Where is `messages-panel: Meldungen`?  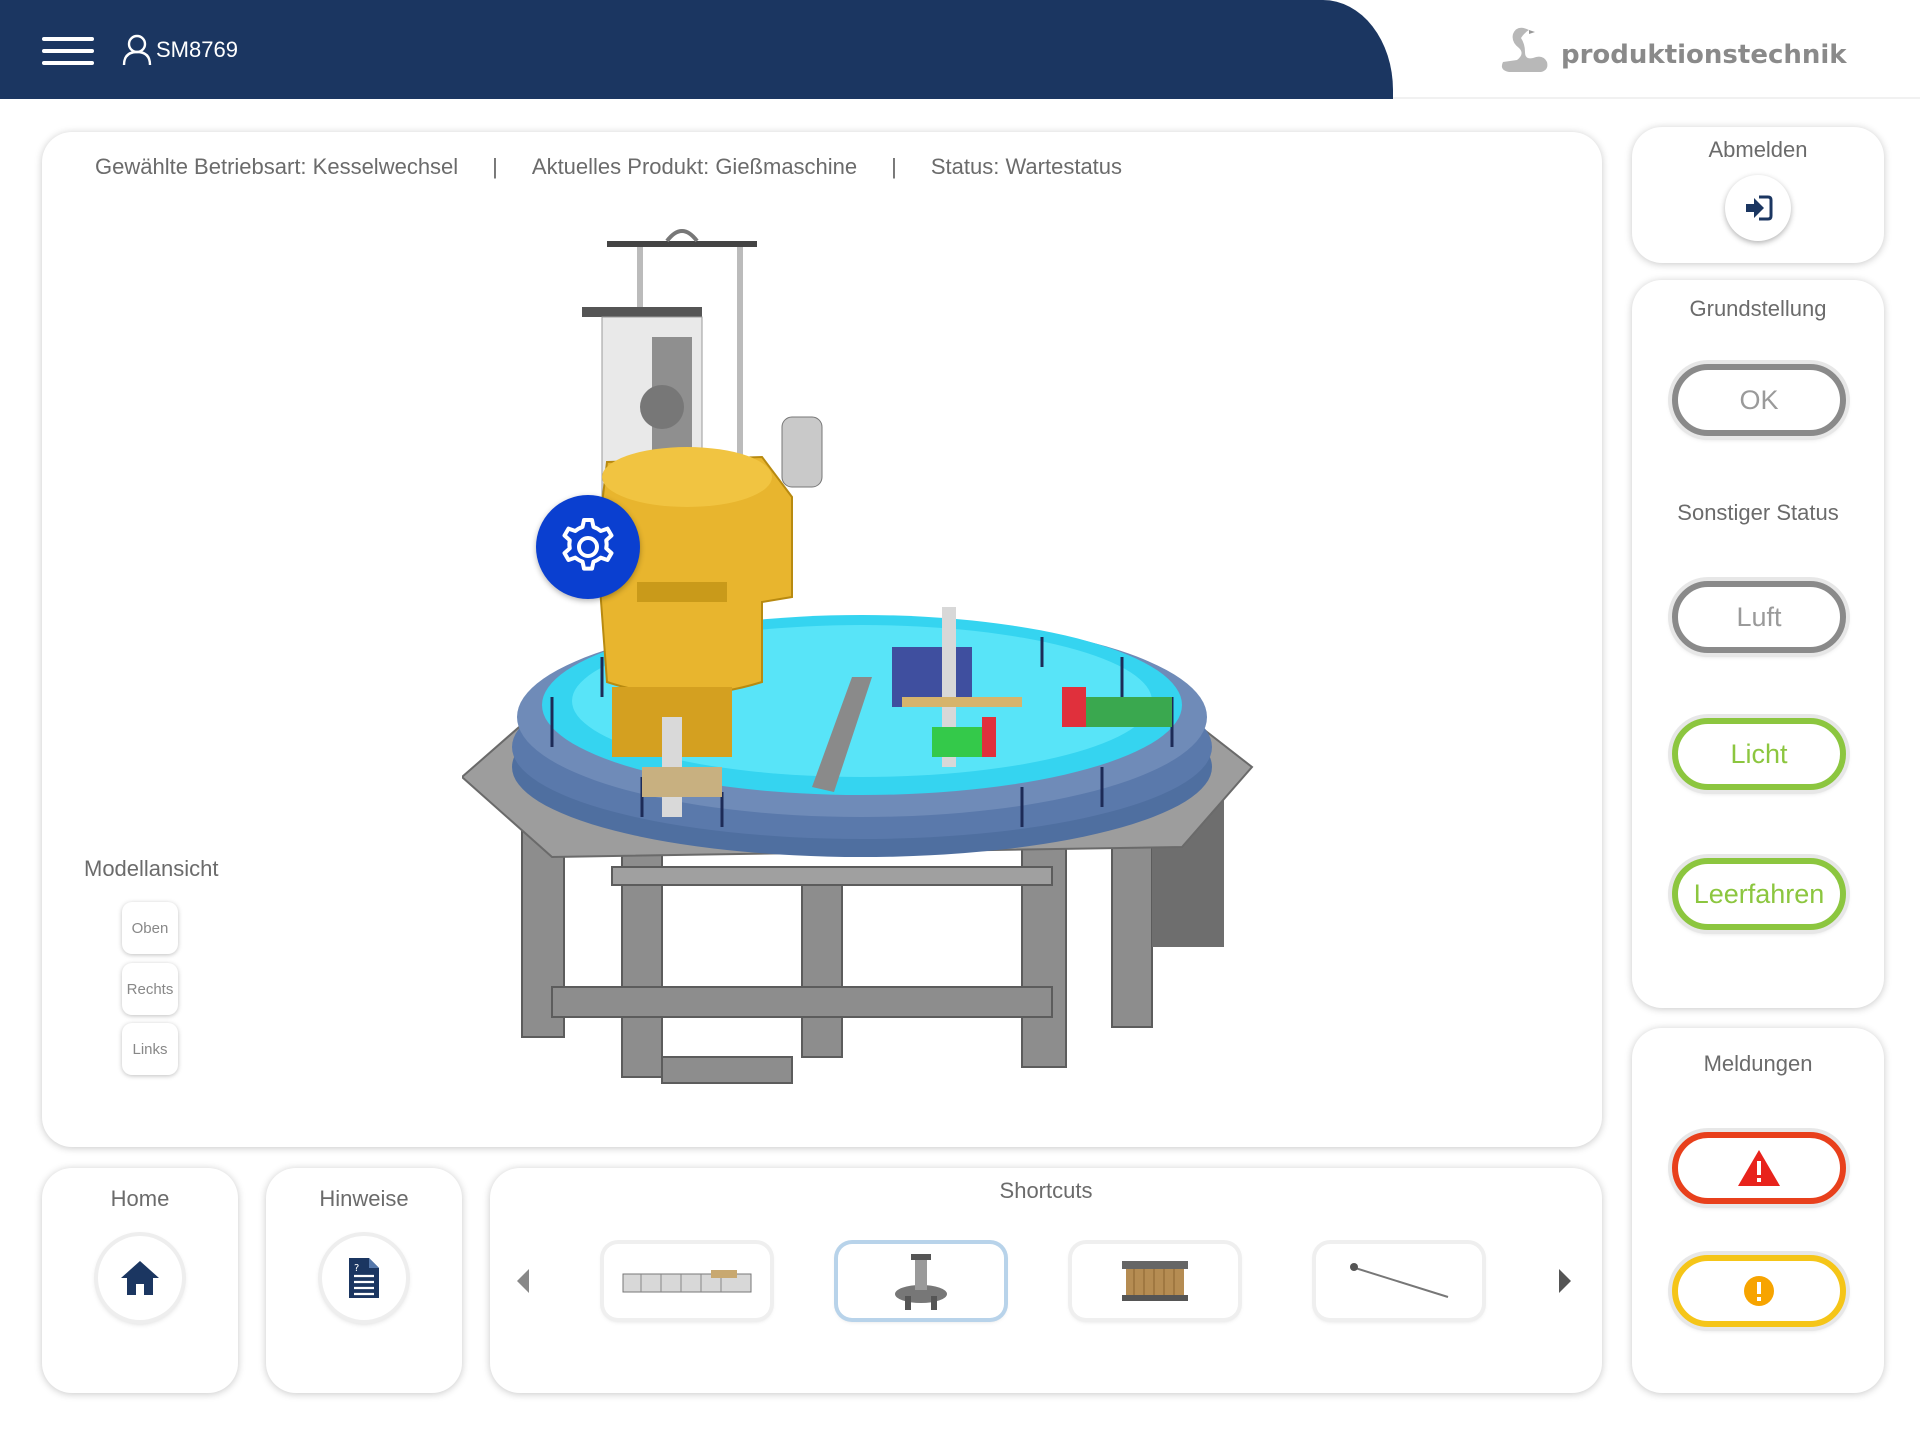
messages-panel: Meldungen is located at coordinates (1758, 1210).